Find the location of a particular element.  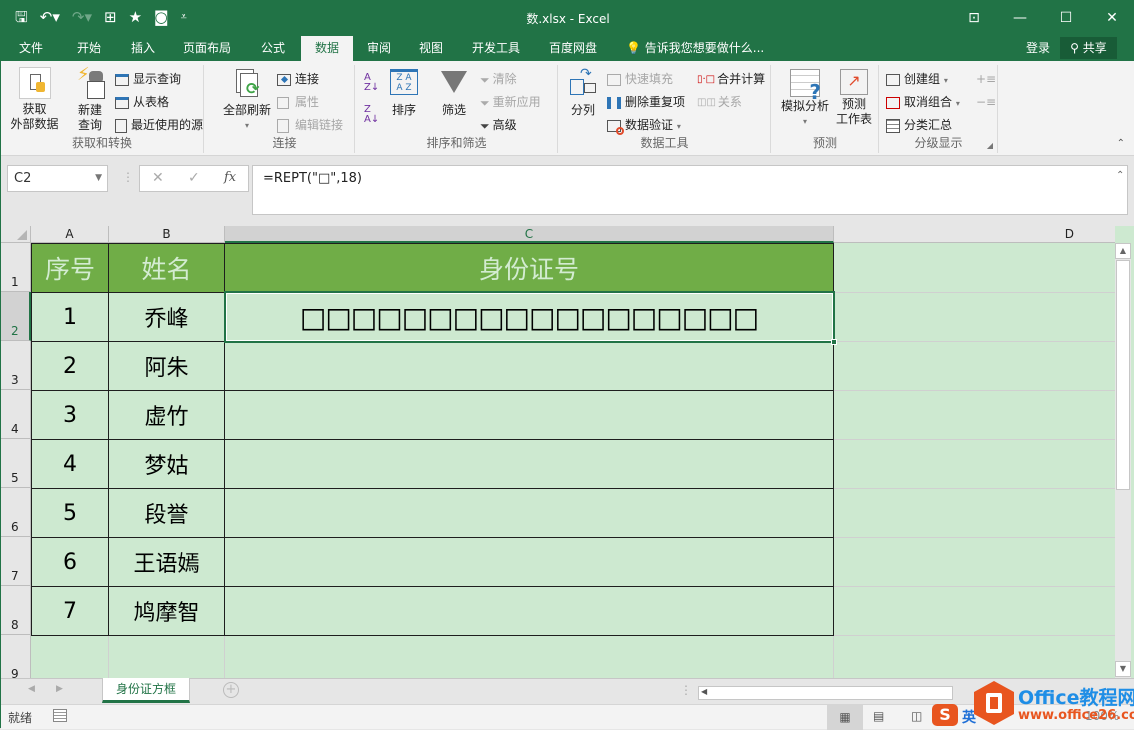

group-button: 创建组 ▾ is located at coordinates (917, 80).